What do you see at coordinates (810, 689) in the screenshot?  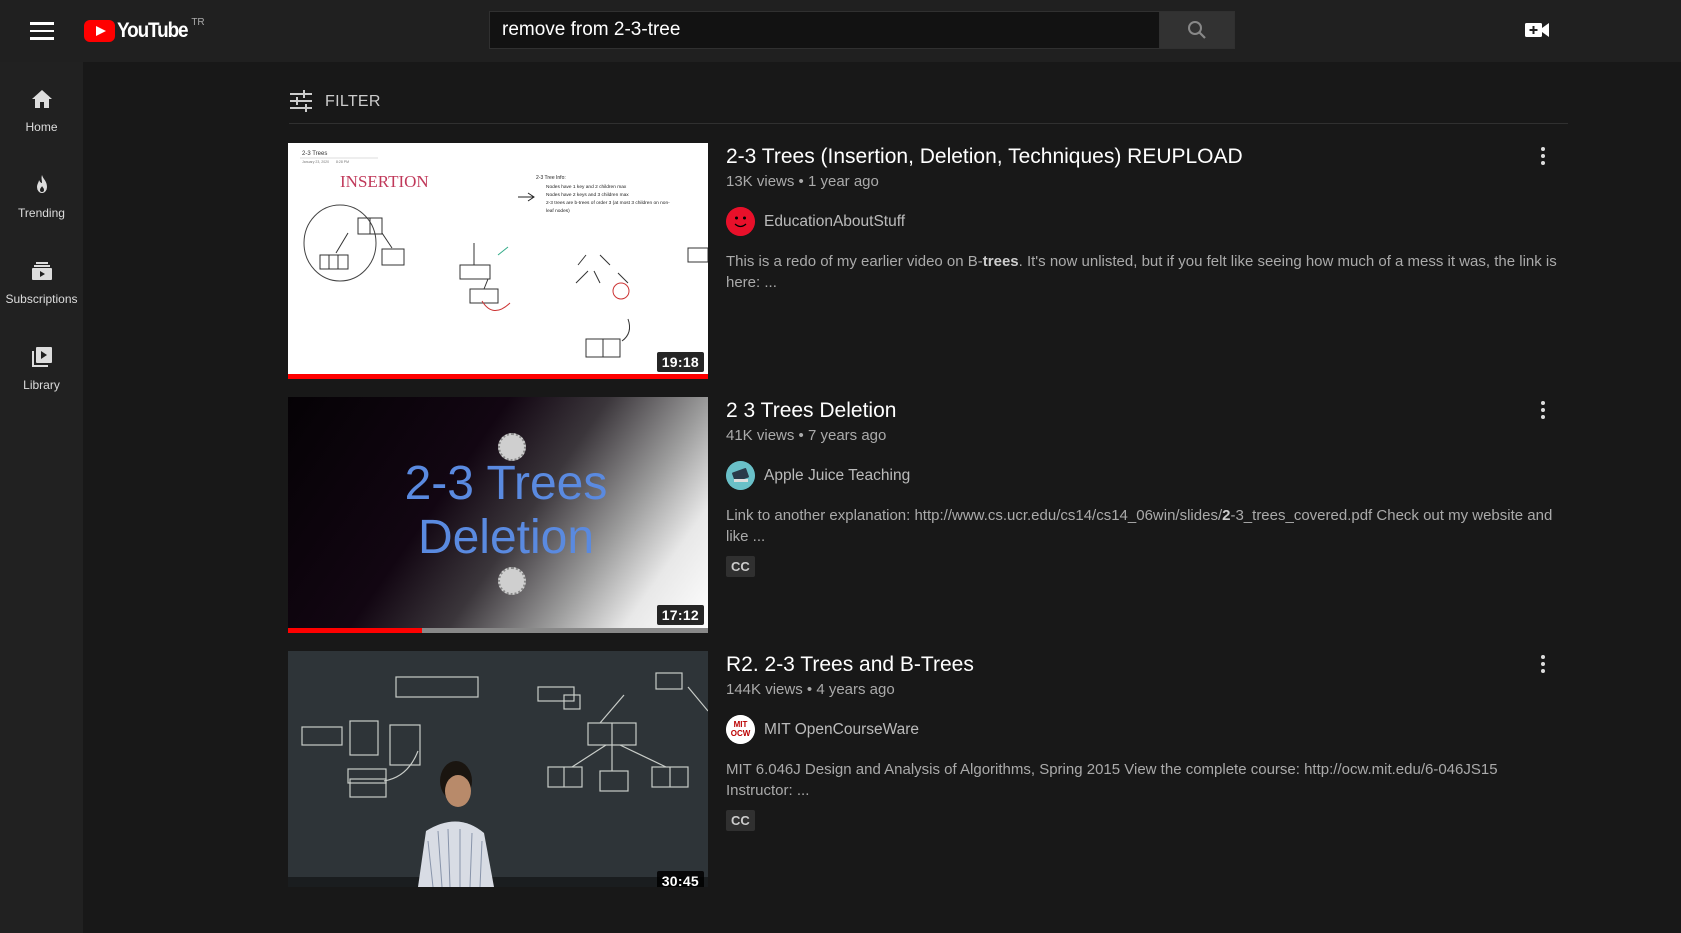 I see `video-meta: 144K views • 4 years ago` at bounding box center [810, 689].